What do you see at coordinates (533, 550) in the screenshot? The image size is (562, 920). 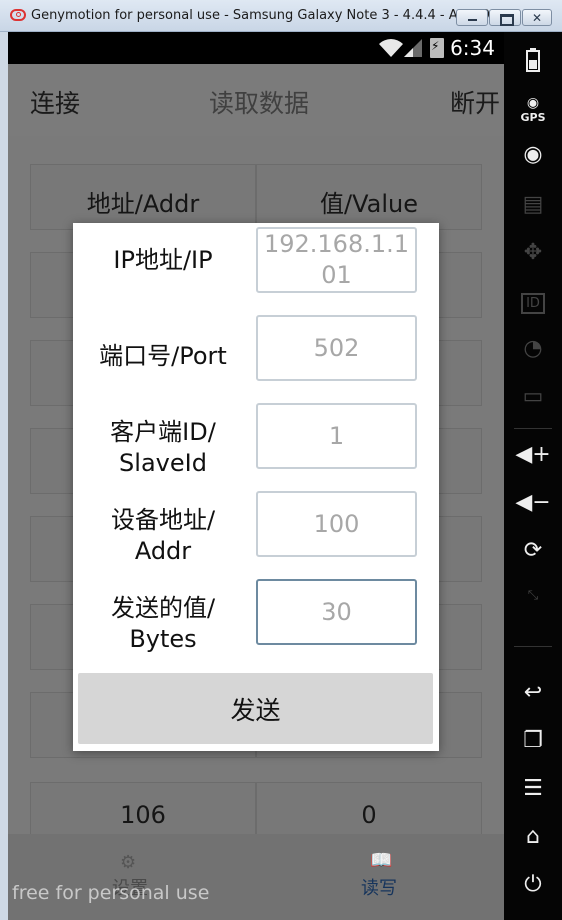 I see `rotate-icon: ⟳` at bounding box center [533, 550].